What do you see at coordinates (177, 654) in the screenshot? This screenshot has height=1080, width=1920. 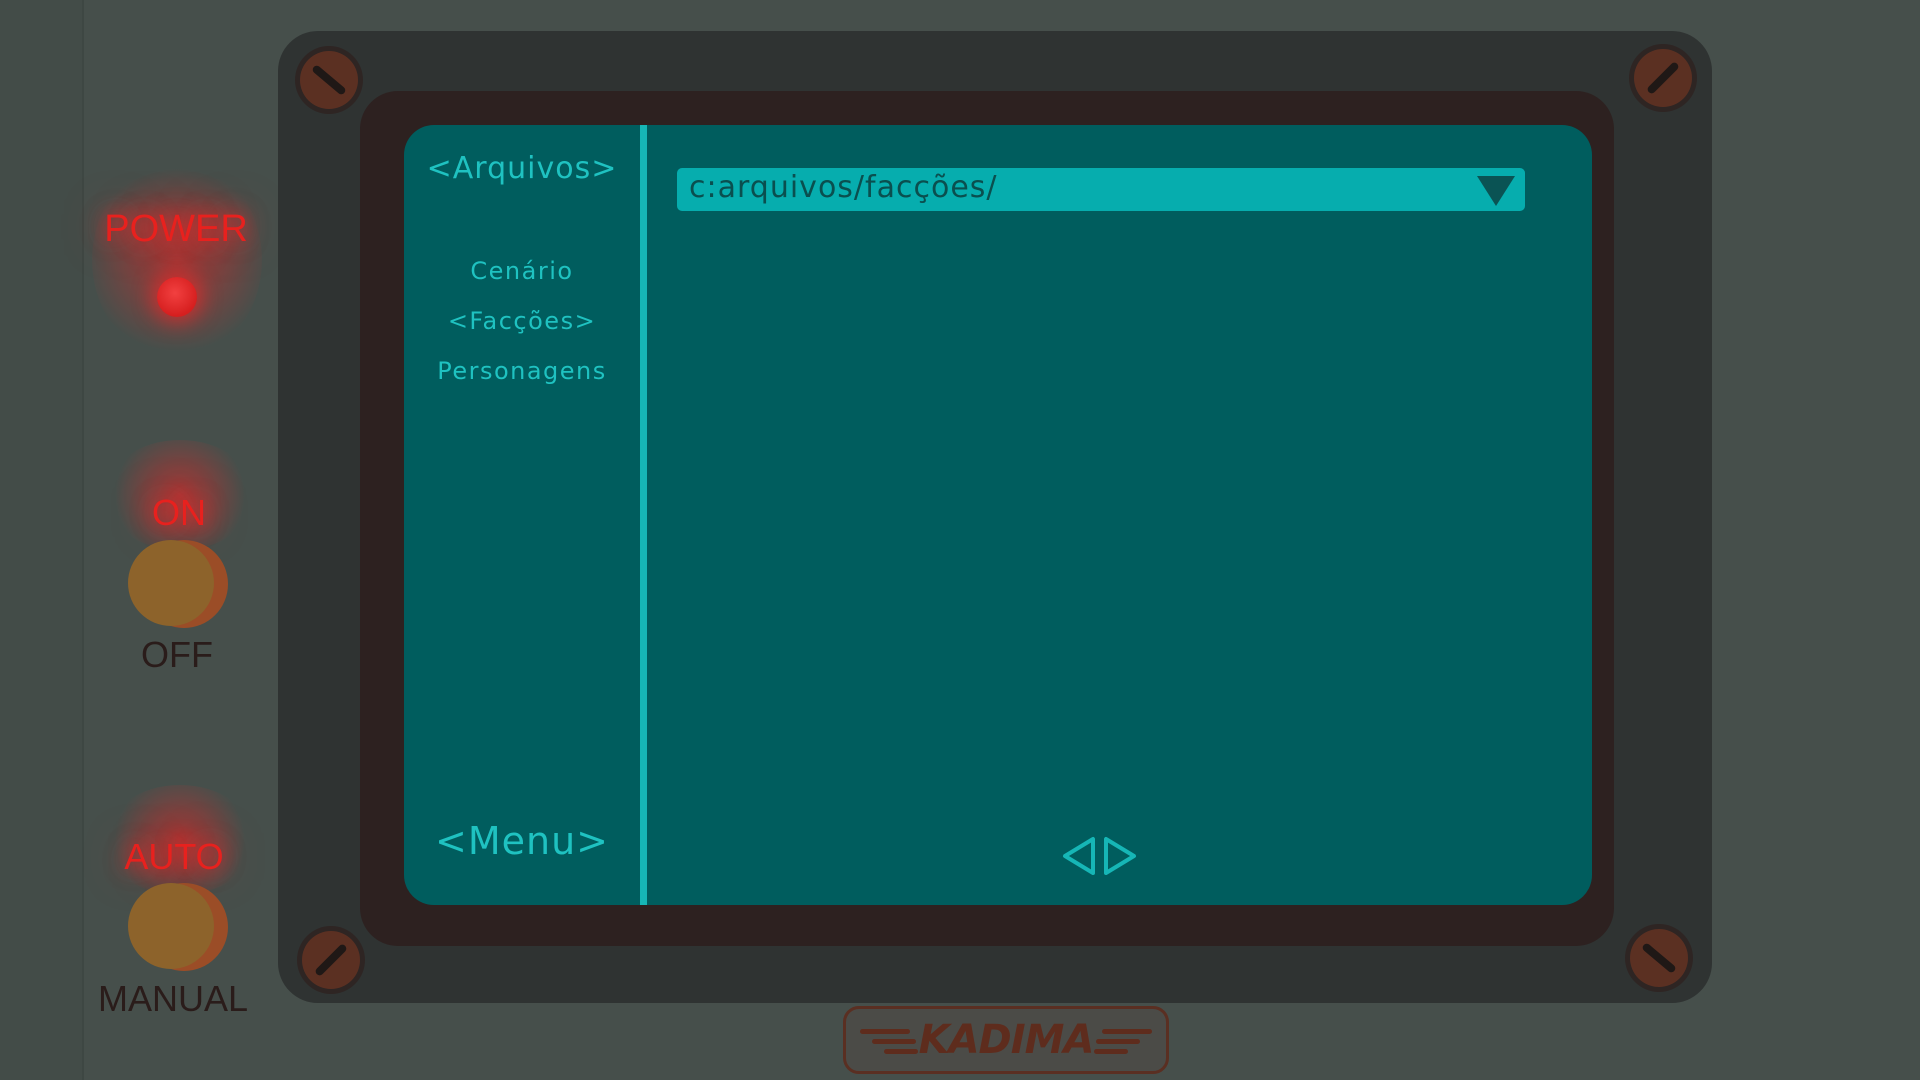 I see `off-label: OFF` at bounding box center [177, 654].